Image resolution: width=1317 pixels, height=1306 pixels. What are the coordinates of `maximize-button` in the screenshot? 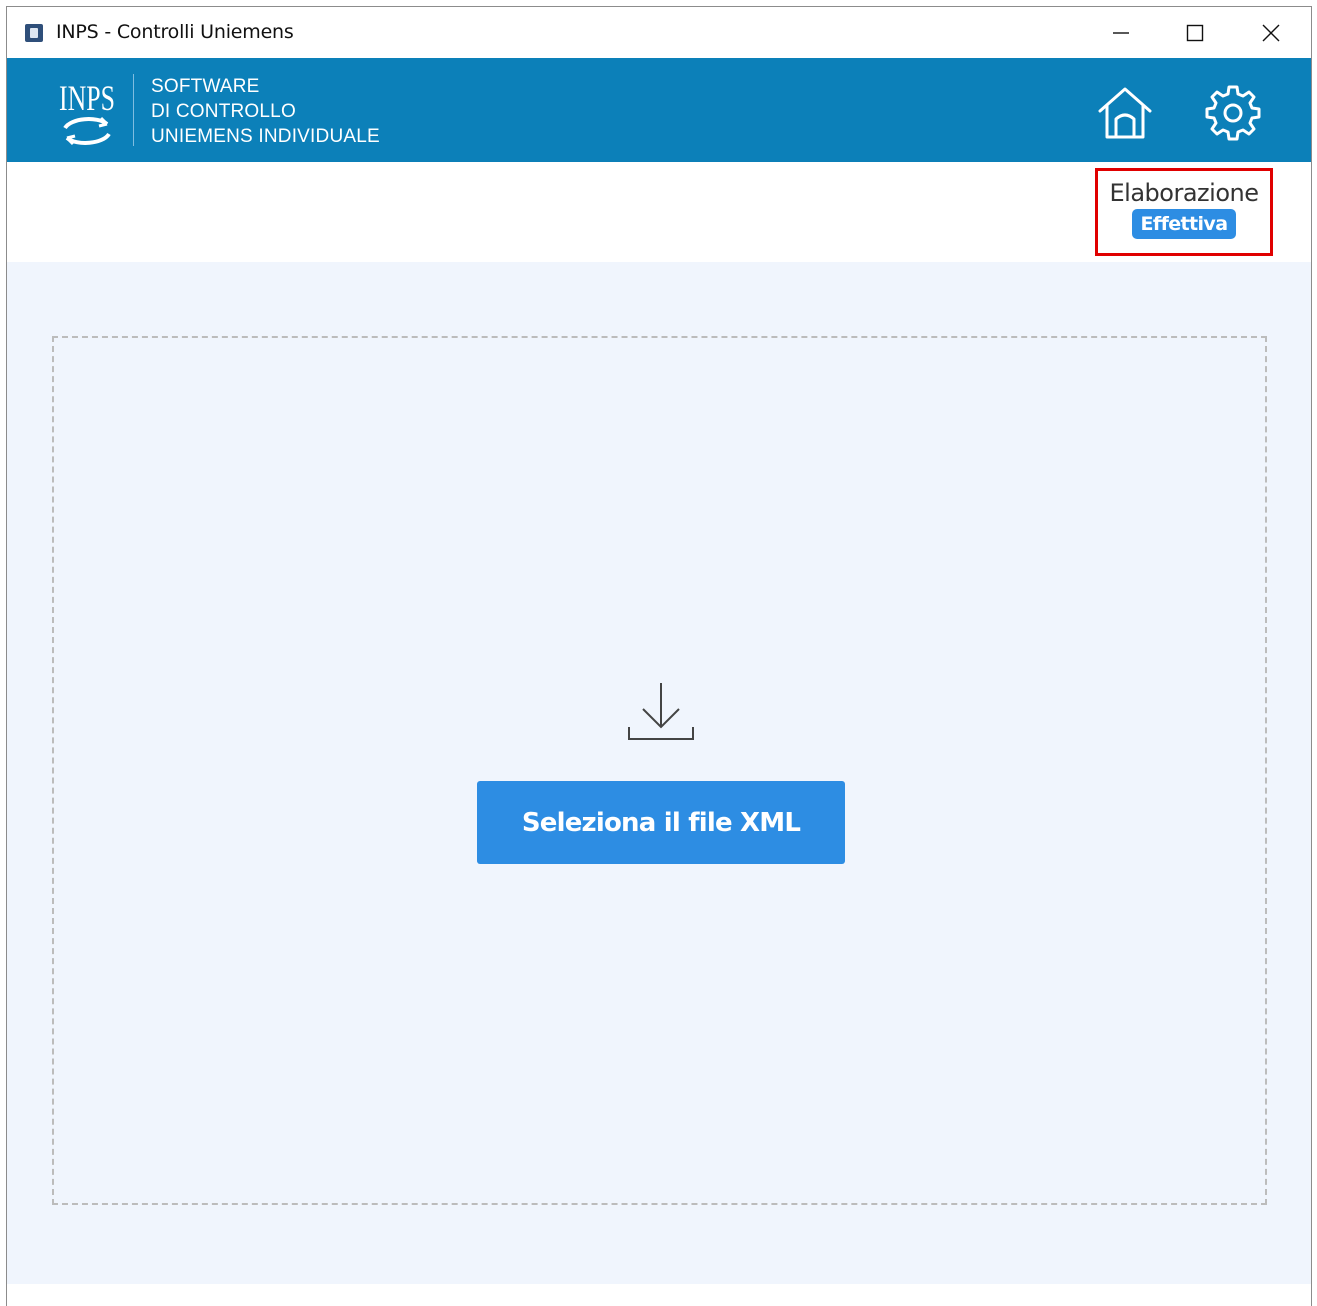 It's located at (1195, 32).